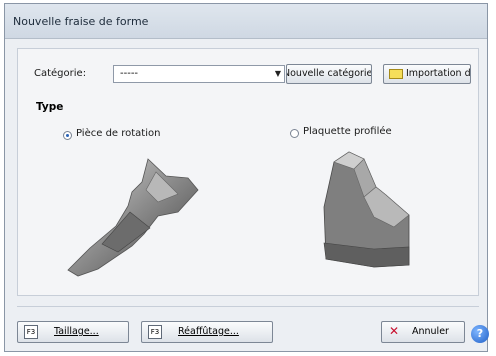 The height and width of the screenshot is (356, 496). I want to click on cancel-button: ✕ Annuler, so click(423, 332).